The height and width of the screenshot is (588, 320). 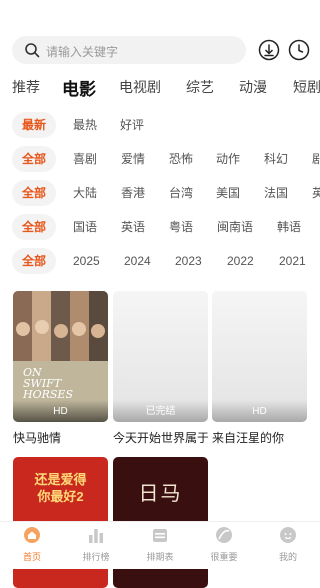 What do you see at coordinates (166, 227) in the screenshot?
I see `language-filter-row: 全部 国语 英语 粤语 闽南语 韩语` at bounding box center [166, 227].